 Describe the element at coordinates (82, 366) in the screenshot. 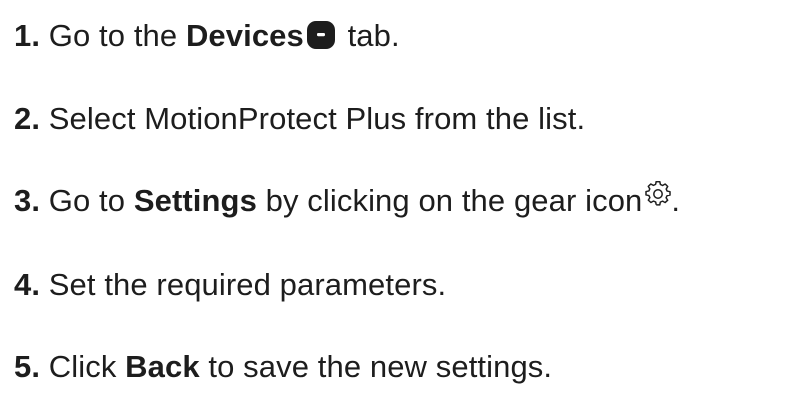

I see `step-text: Click` at that location.